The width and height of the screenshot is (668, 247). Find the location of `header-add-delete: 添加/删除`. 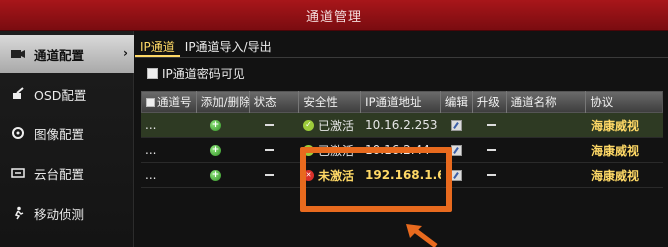

header-add-delete: 添加/删除 is located at coordinates (223, 102).